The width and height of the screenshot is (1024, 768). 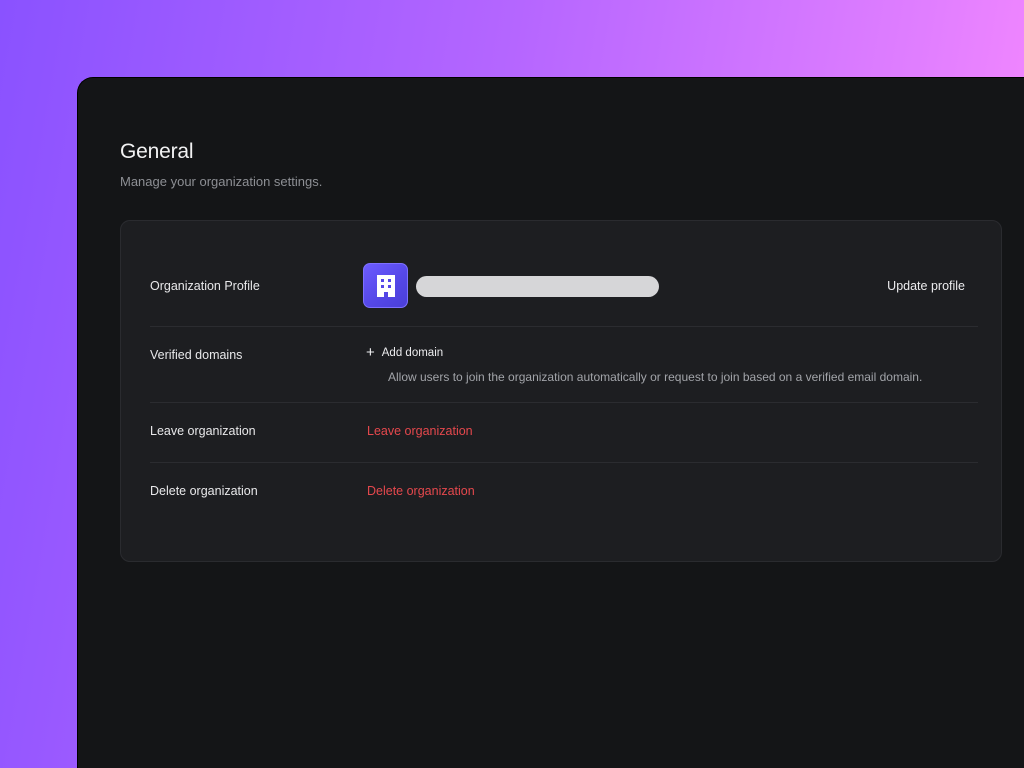 I want to click on page-subtitle: Manage your organization settings., so click(x=221, y=181).